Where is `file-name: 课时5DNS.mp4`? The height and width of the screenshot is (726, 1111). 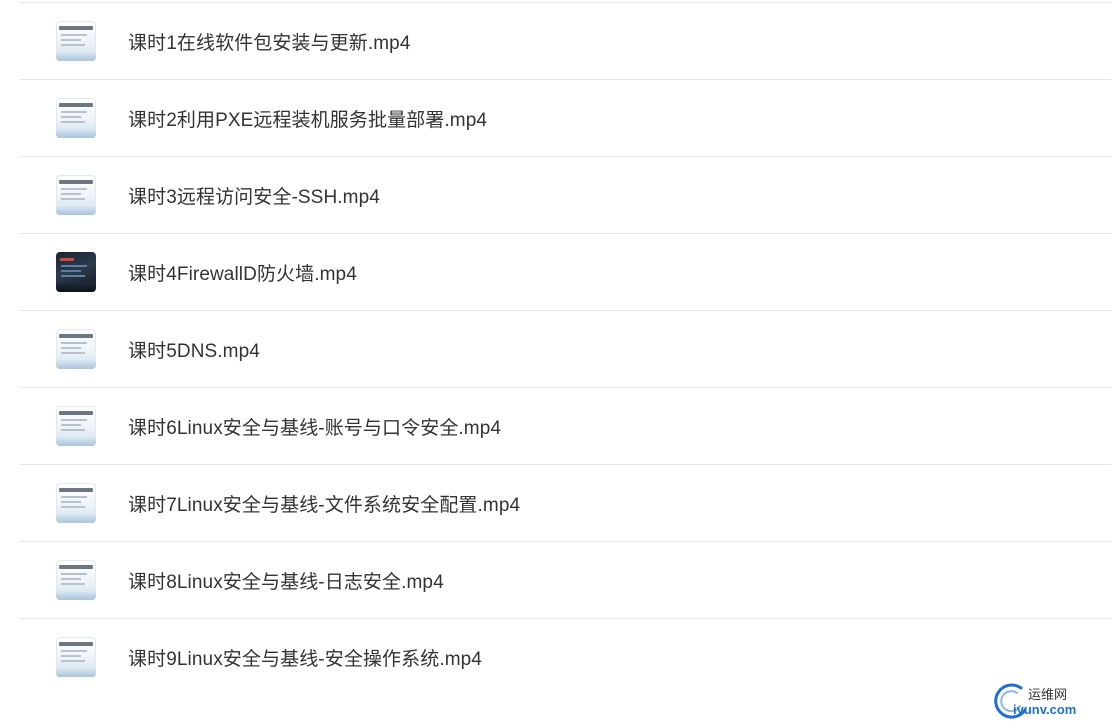
file-name: 课时5DNS.mp4 is located at coordinates (194, 351).